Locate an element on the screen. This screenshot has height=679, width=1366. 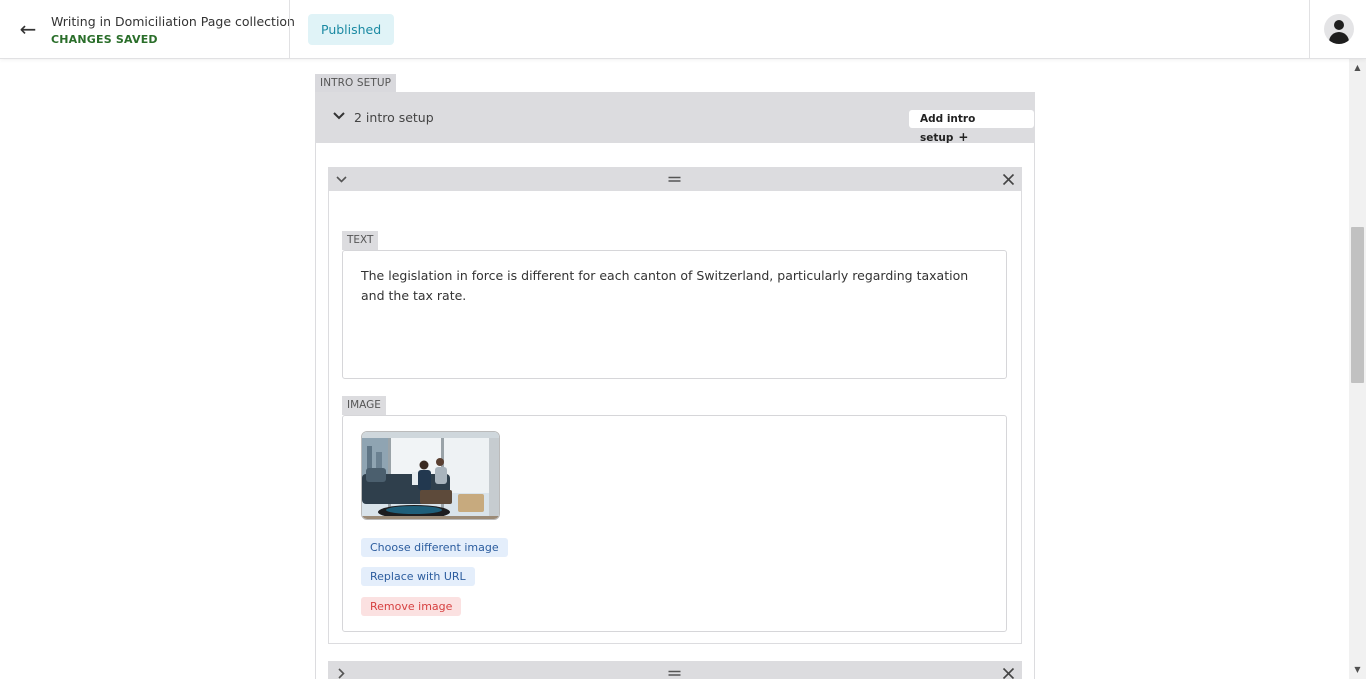
status-badge: Published is located at coordinates (351, 29).